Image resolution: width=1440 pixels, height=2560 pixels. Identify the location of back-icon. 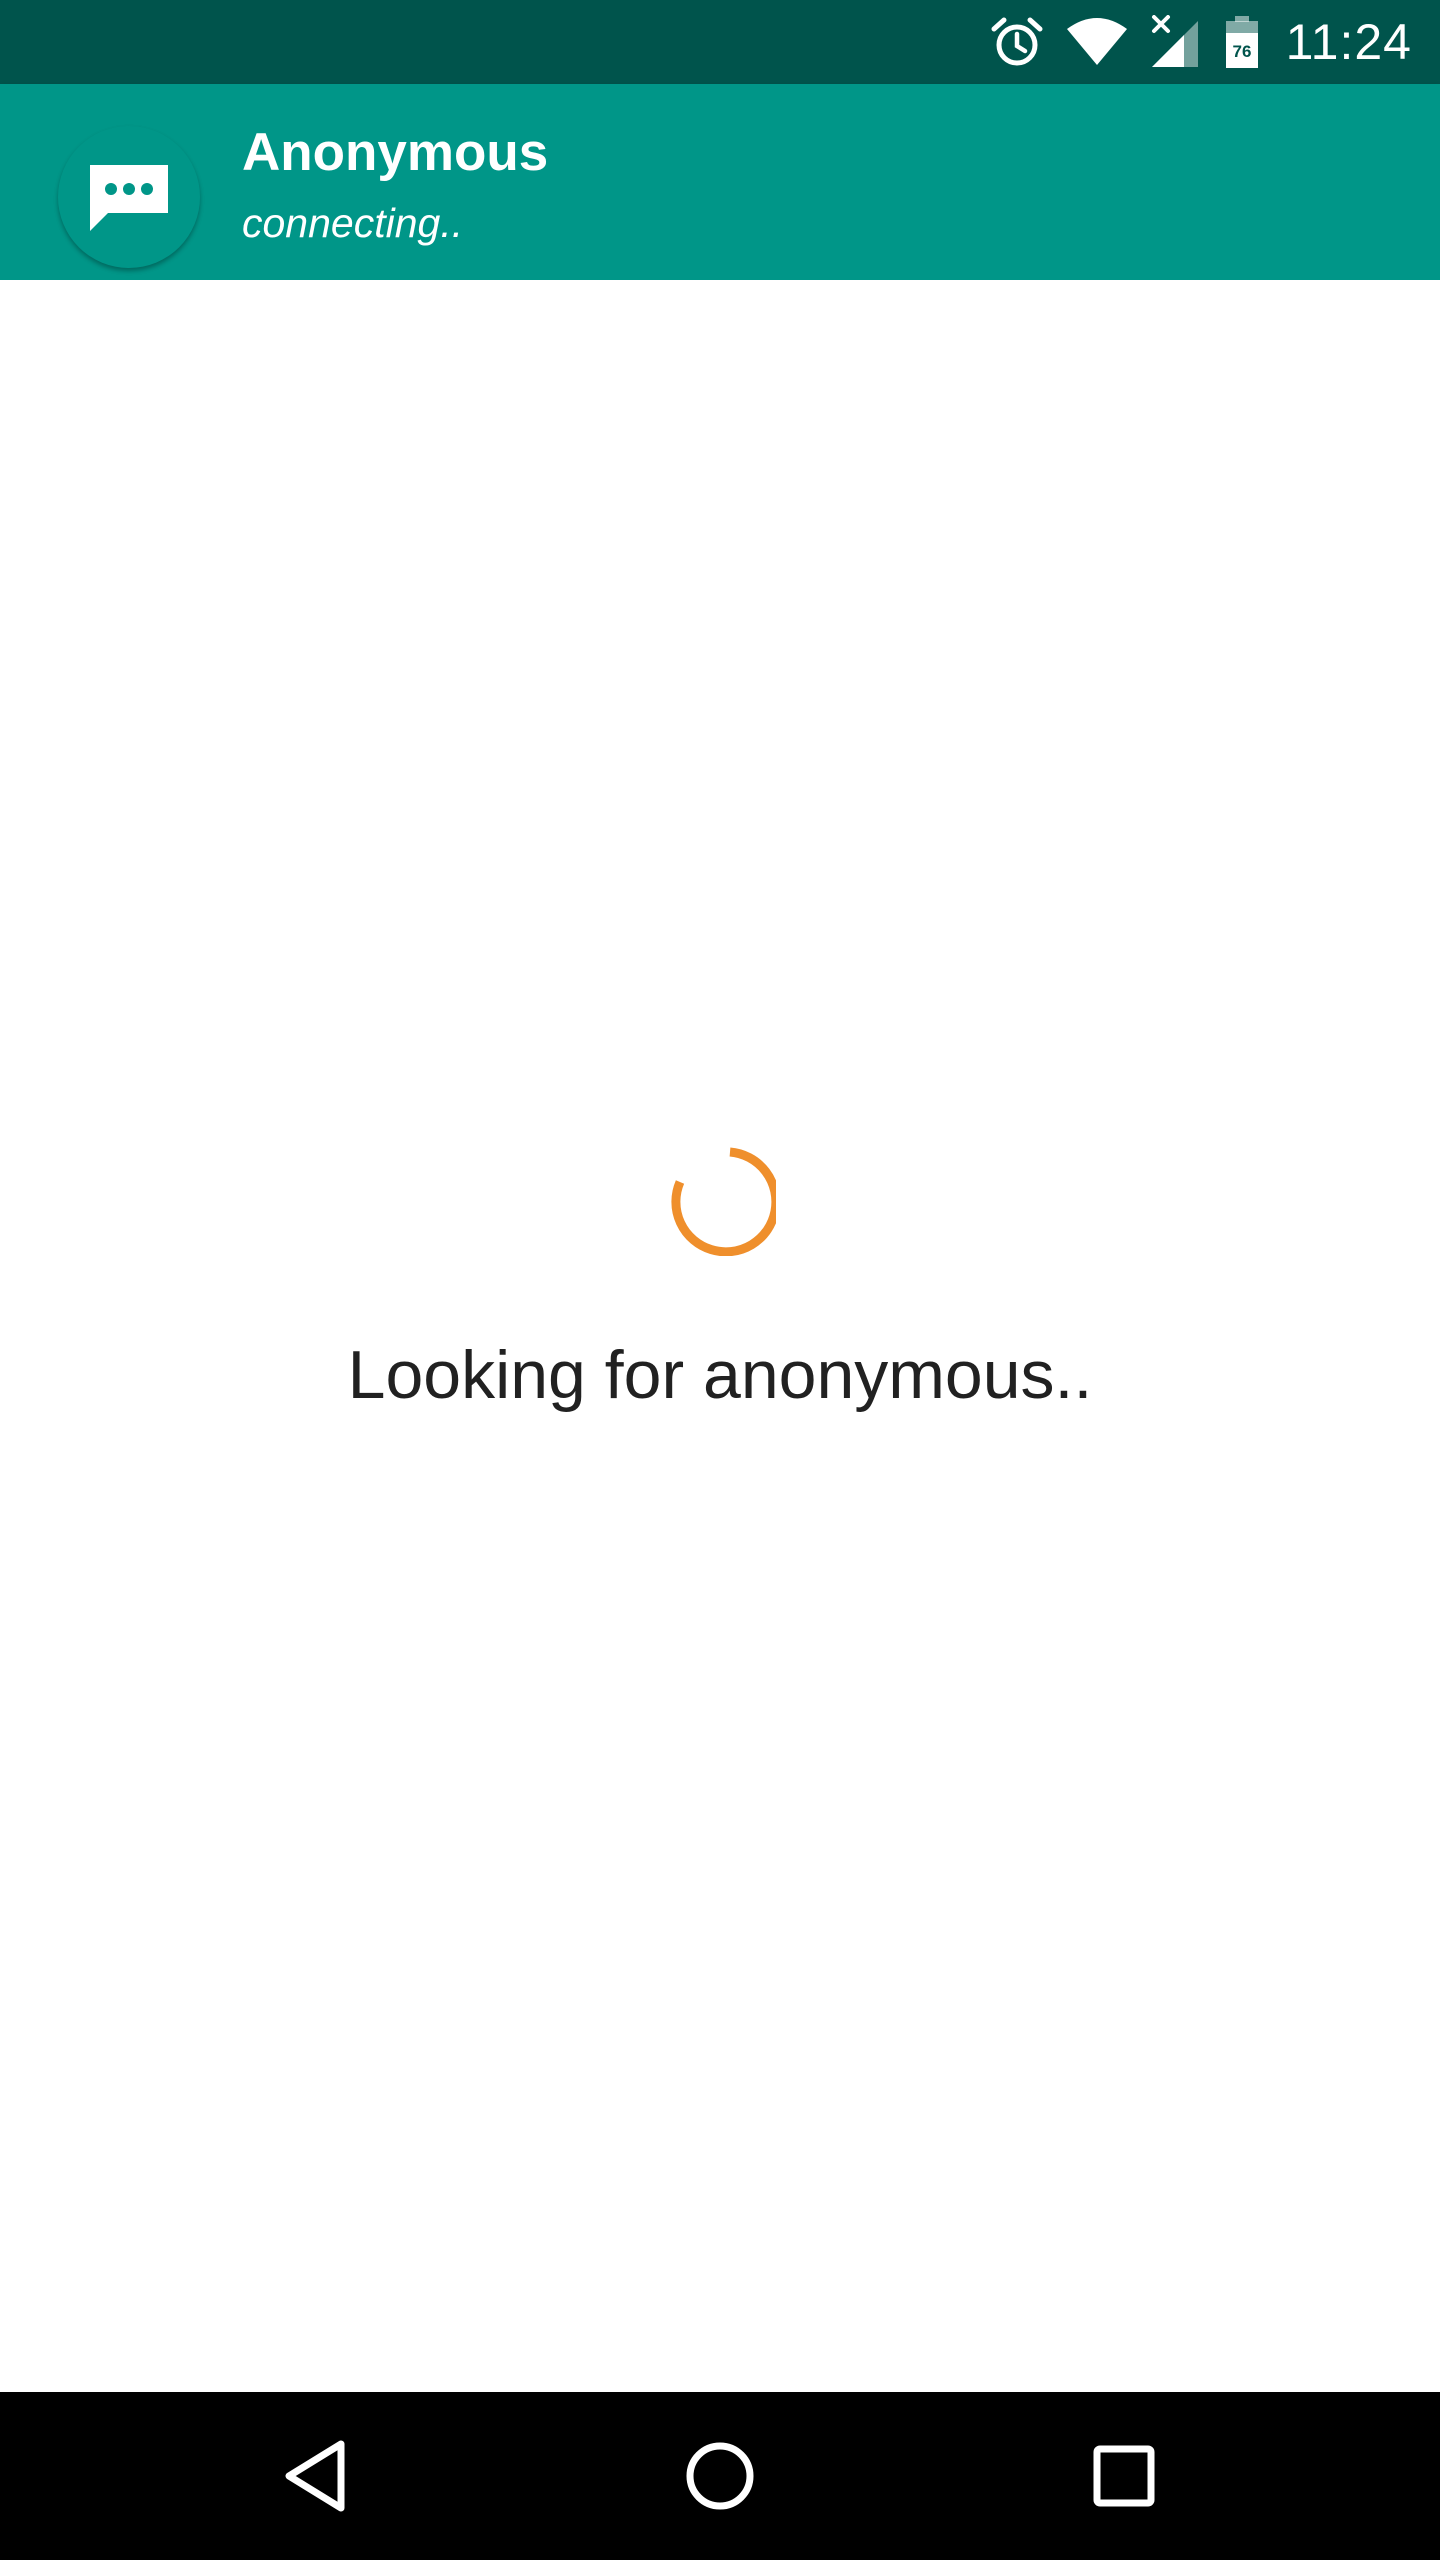
(316, 2476).